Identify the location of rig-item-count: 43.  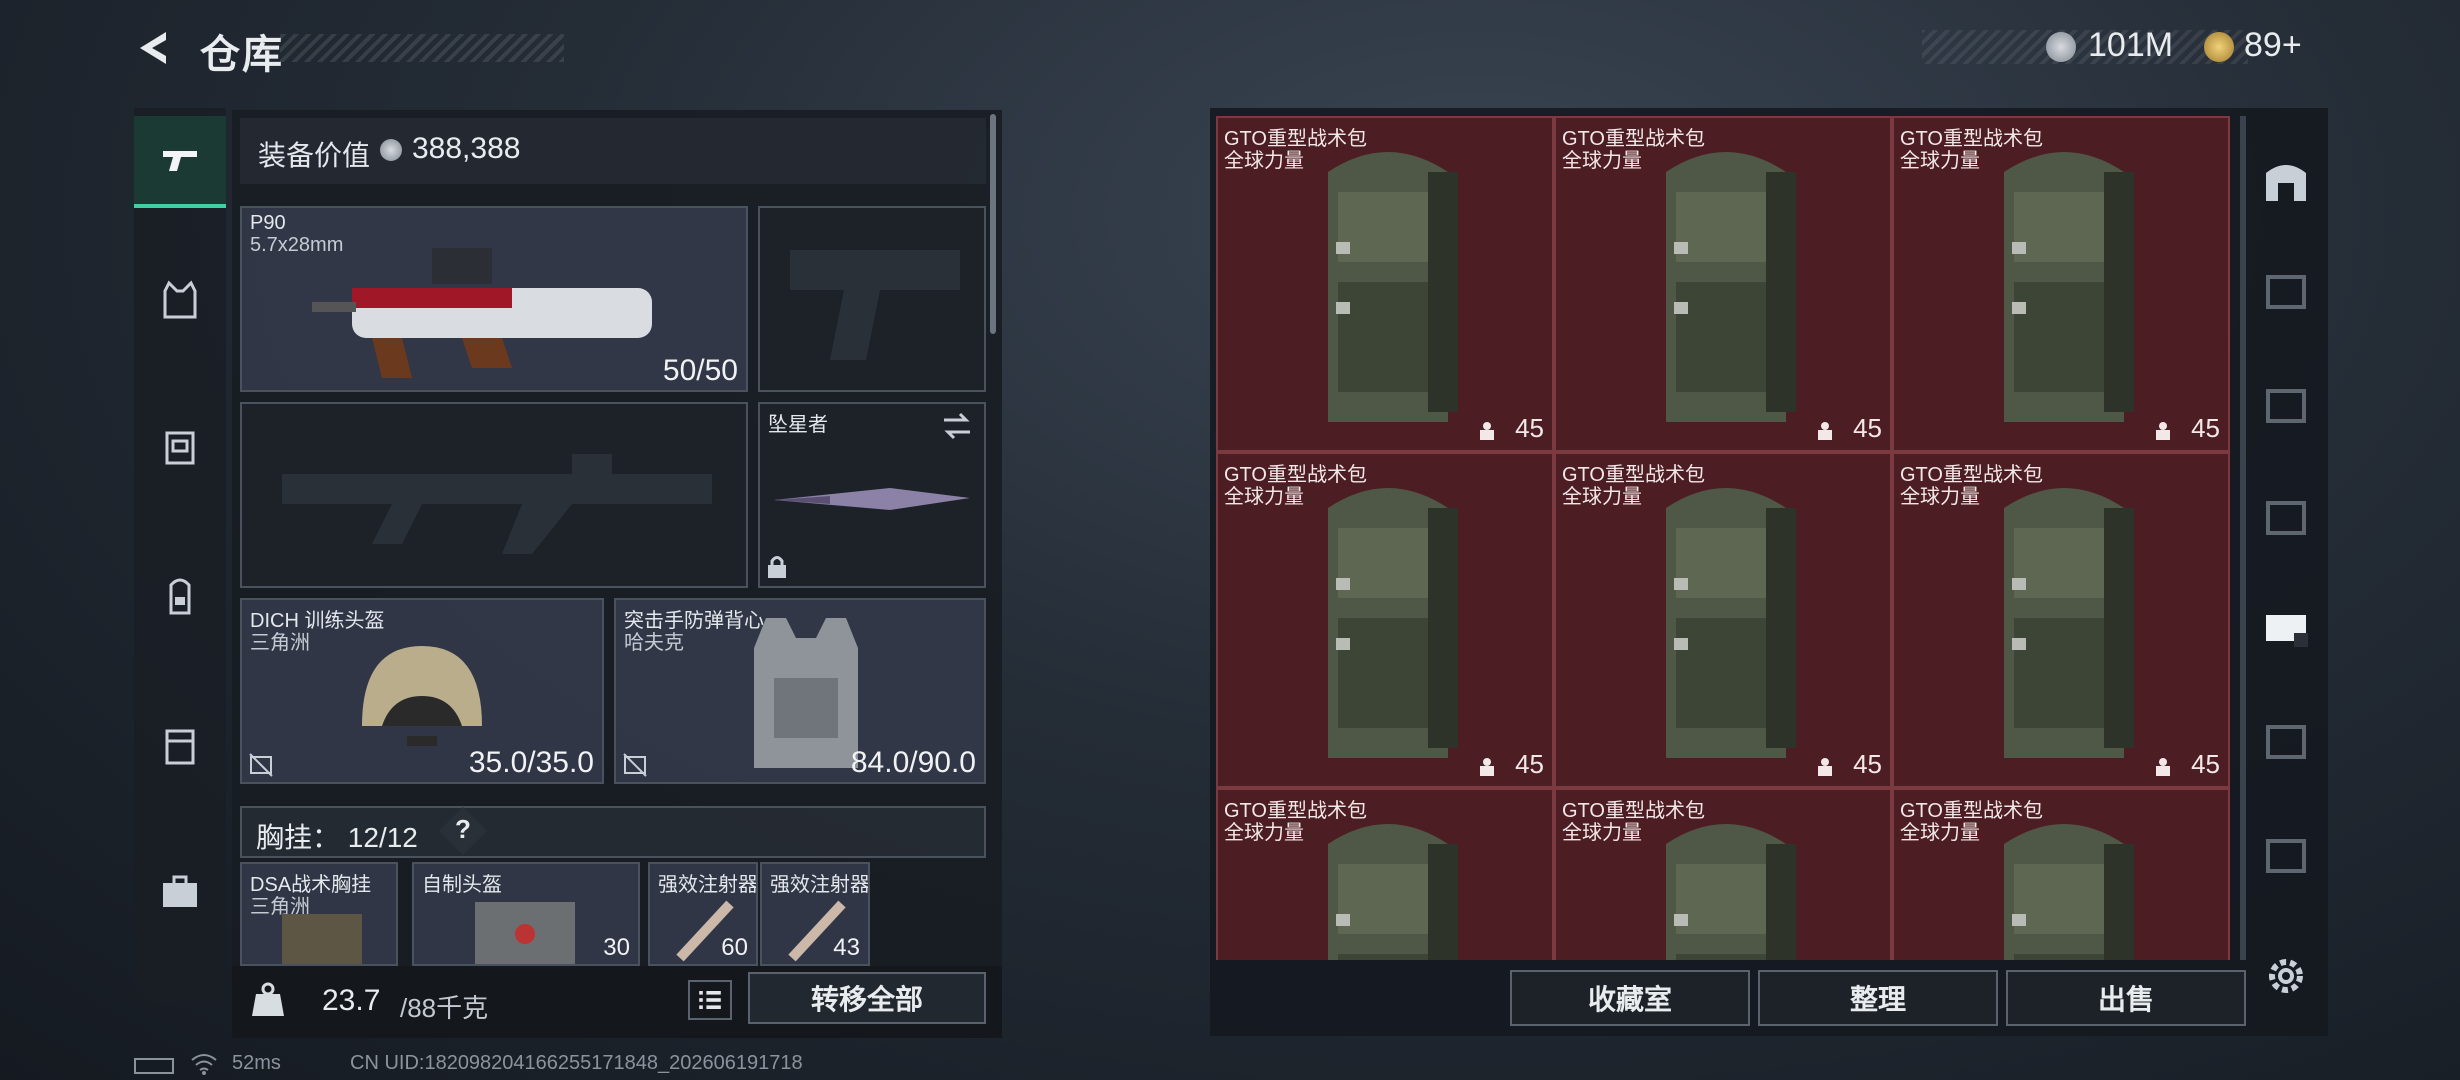
(846, 947).